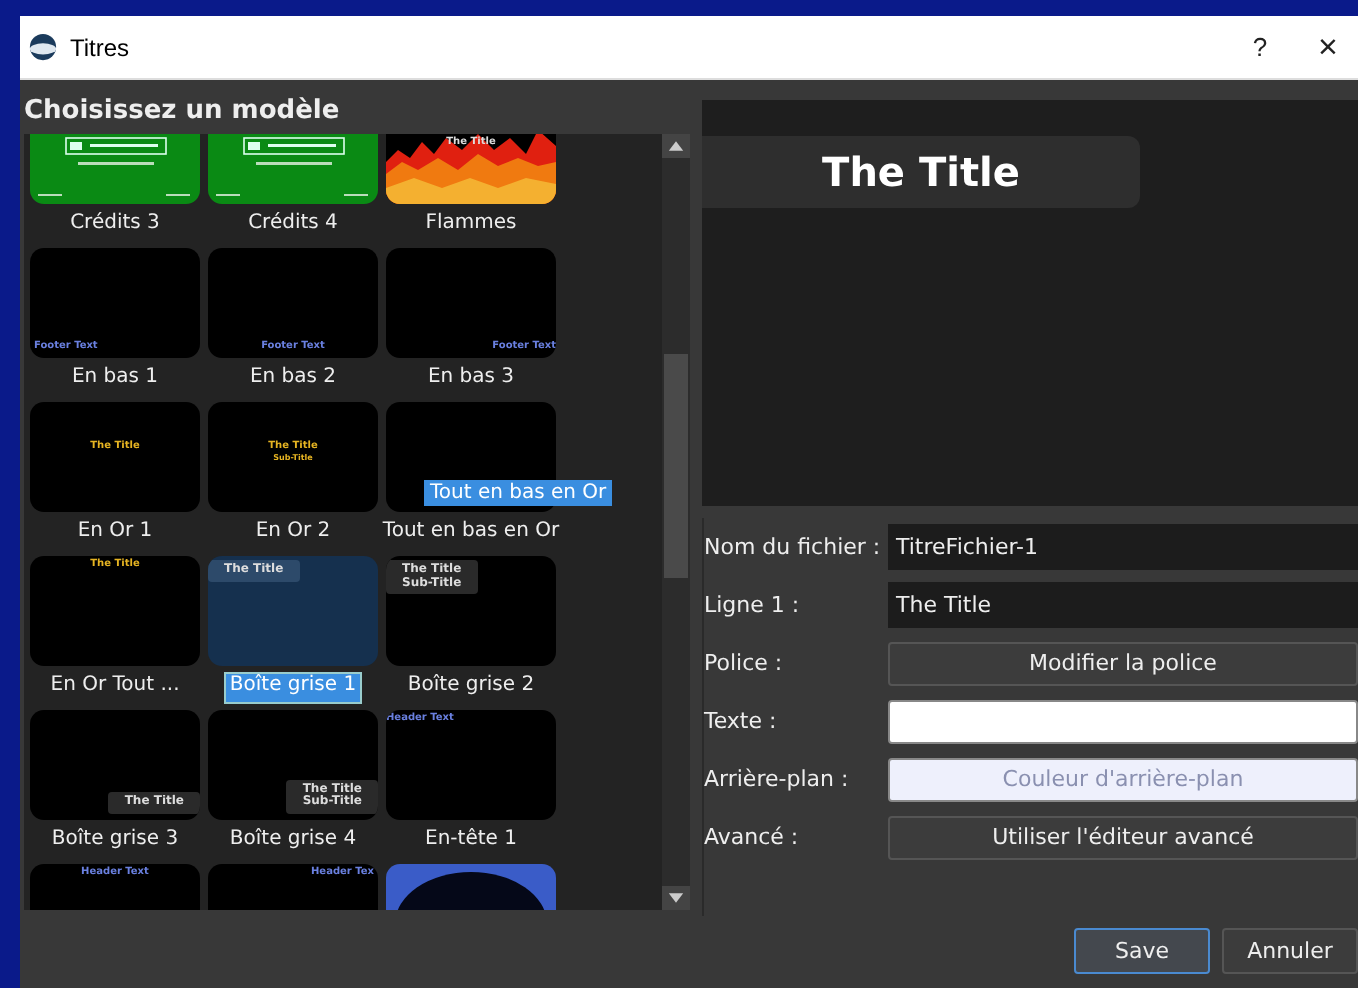 The height and width of the screenshot is (988, 1358). Describe the element at coordinates (1123, 663) in the screenshot. I see `action-button: Modifier la police` at that location.